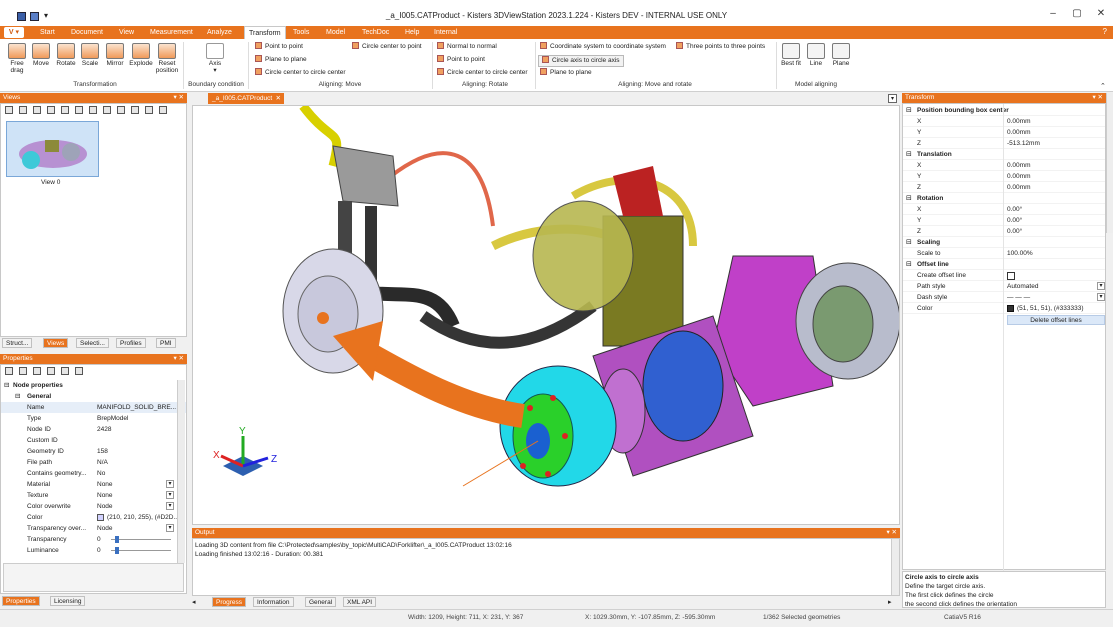 The height and width of the screenshot is (627, 1113). What do you see at coordinates (93, 440) in the screenshot?
I see `property-row: Custom ID` at bounding box center [93, 440].